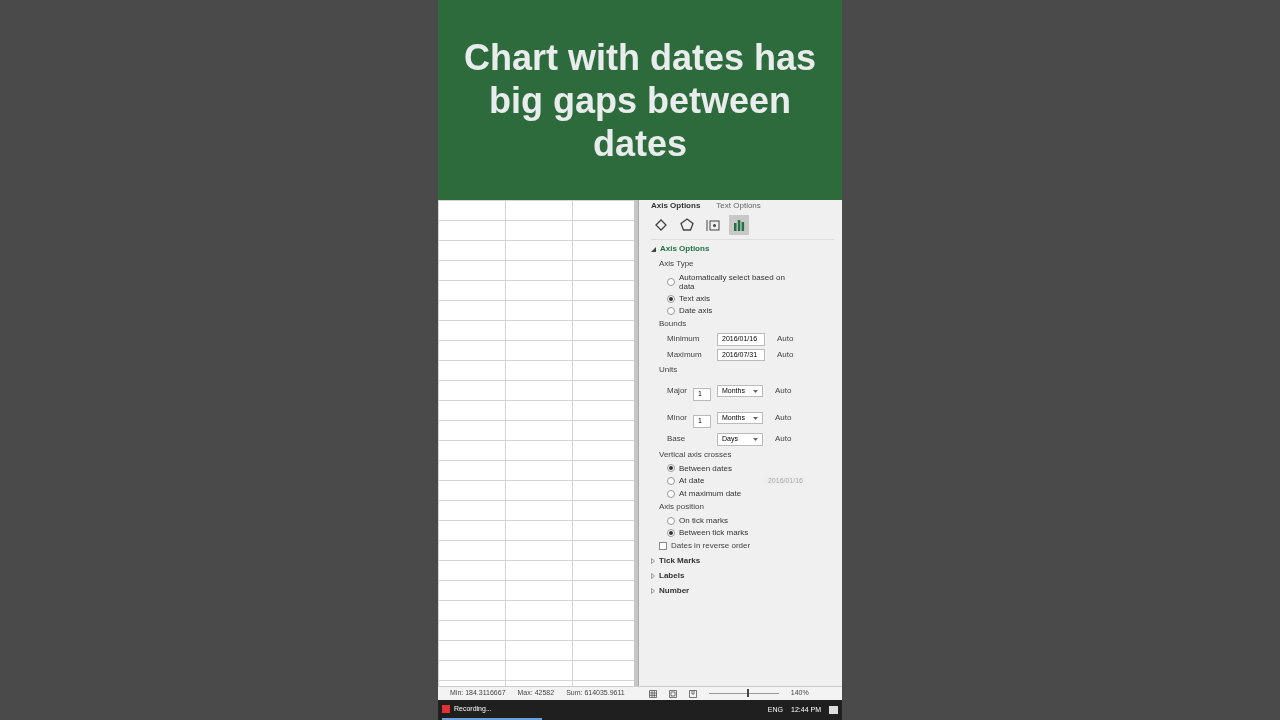 This screenshot has width=1280, height=720. Describe the element at coordinates (652, 693) in the screenshot. I see `grid-view-icon` at that location.